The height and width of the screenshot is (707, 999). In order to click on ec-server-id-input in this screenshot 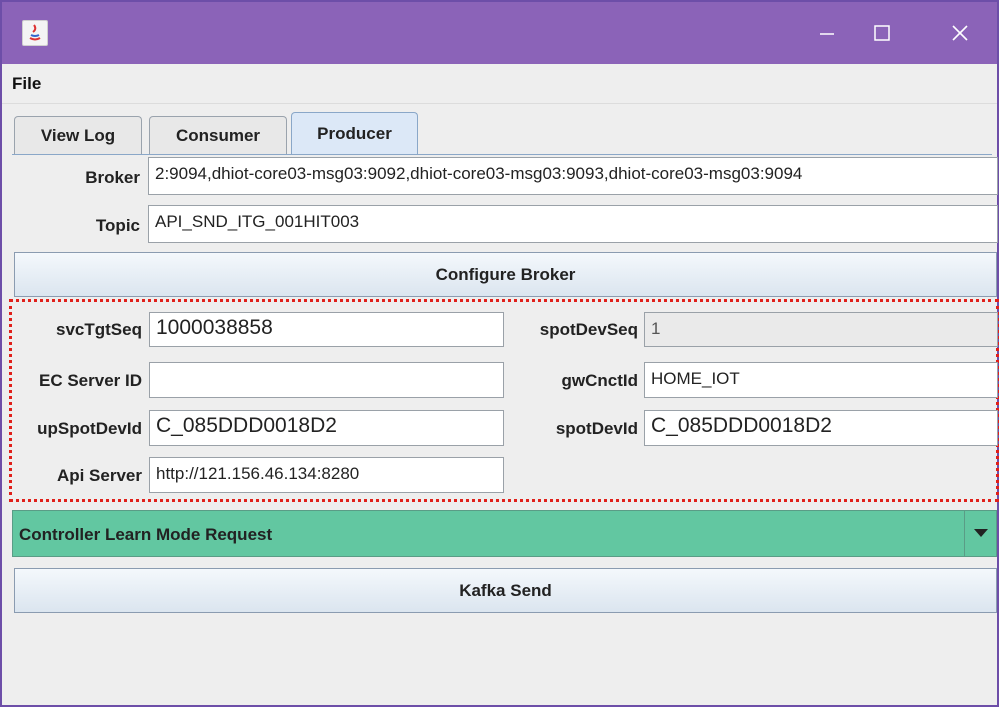, I will do `click(326, 380)`.